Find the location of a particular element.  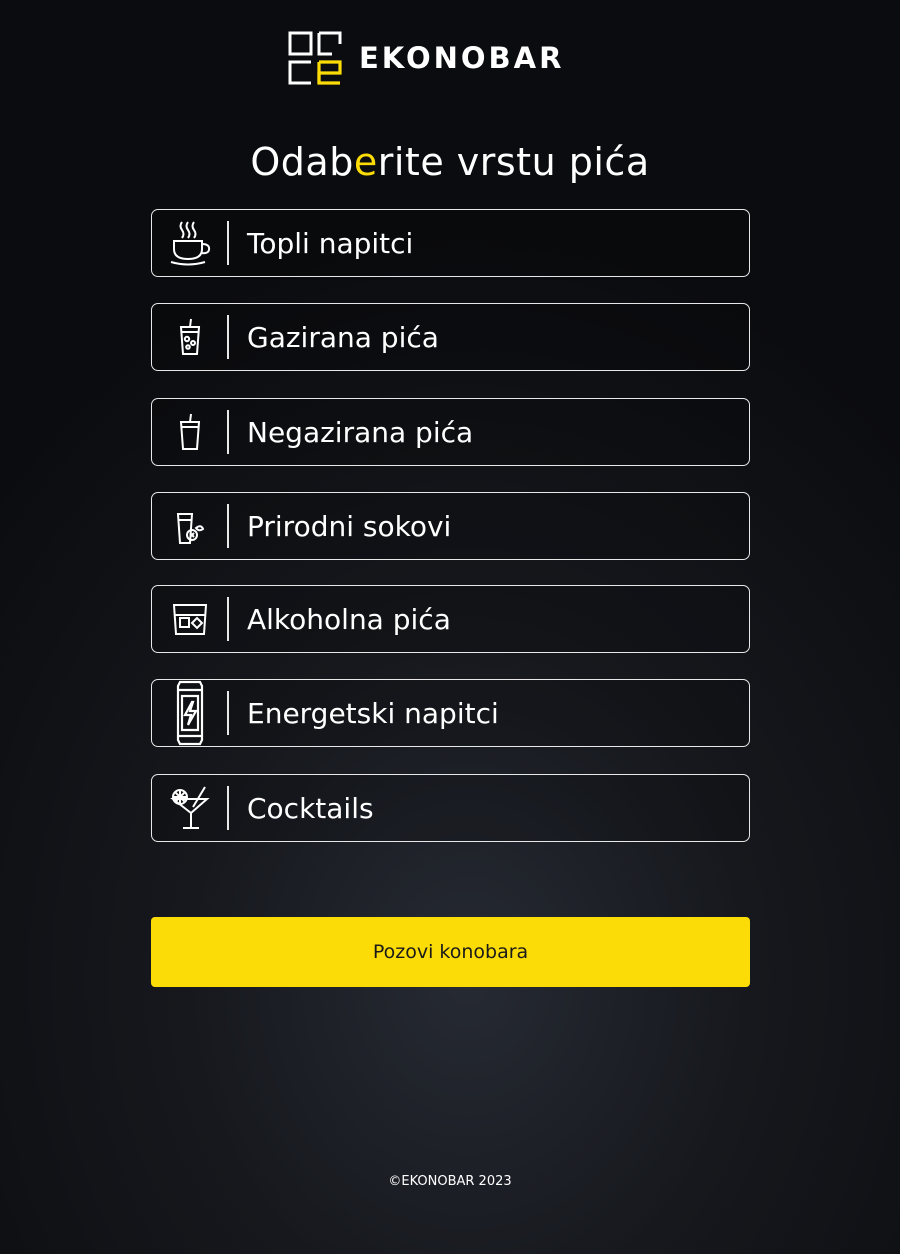

category-button-gazirana-pica: Gazirana pića is located at coordinates (450, 337).